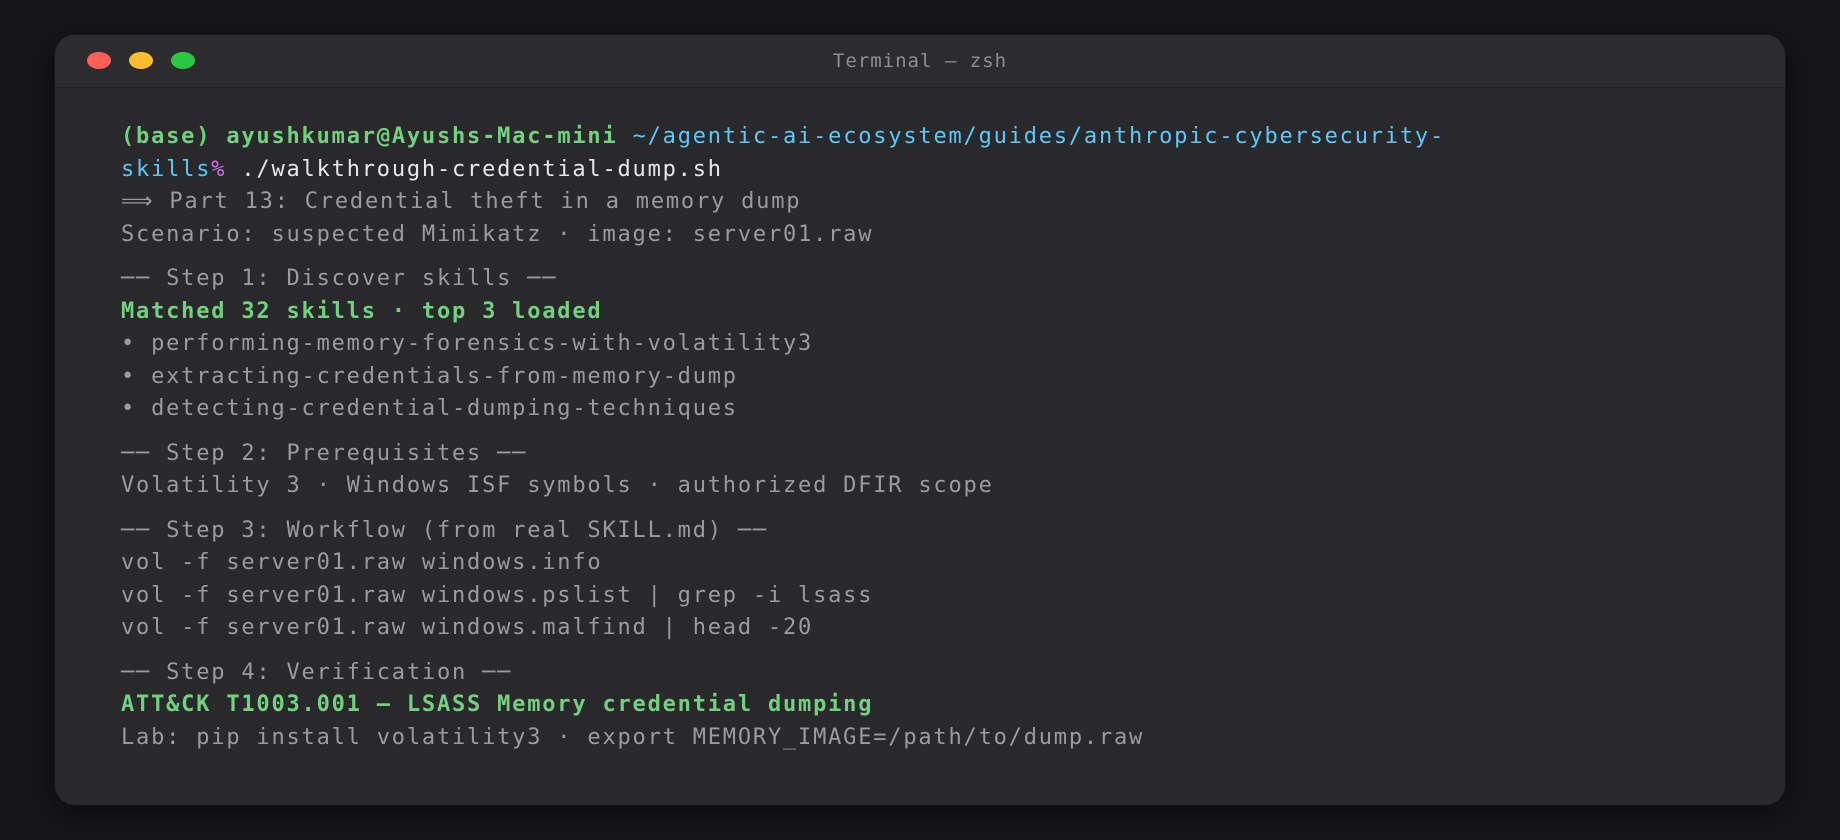 This screenshot has height=840, width=1840. I want to click on prompt-symbol: %, so click(219, 169).